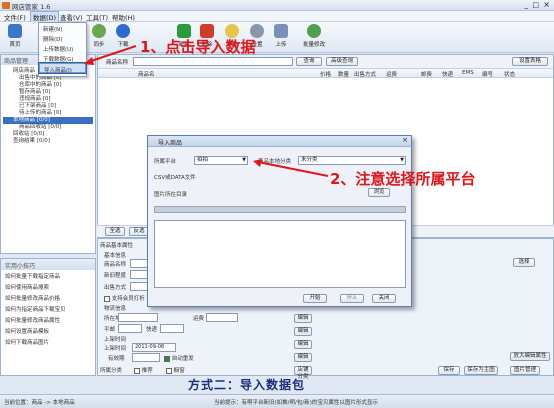 This screenshot has width=554, height=408. Describe the element at coordinates (97, 17) in the screenshot. I see `menu-tools: 工具(T)` at that location.